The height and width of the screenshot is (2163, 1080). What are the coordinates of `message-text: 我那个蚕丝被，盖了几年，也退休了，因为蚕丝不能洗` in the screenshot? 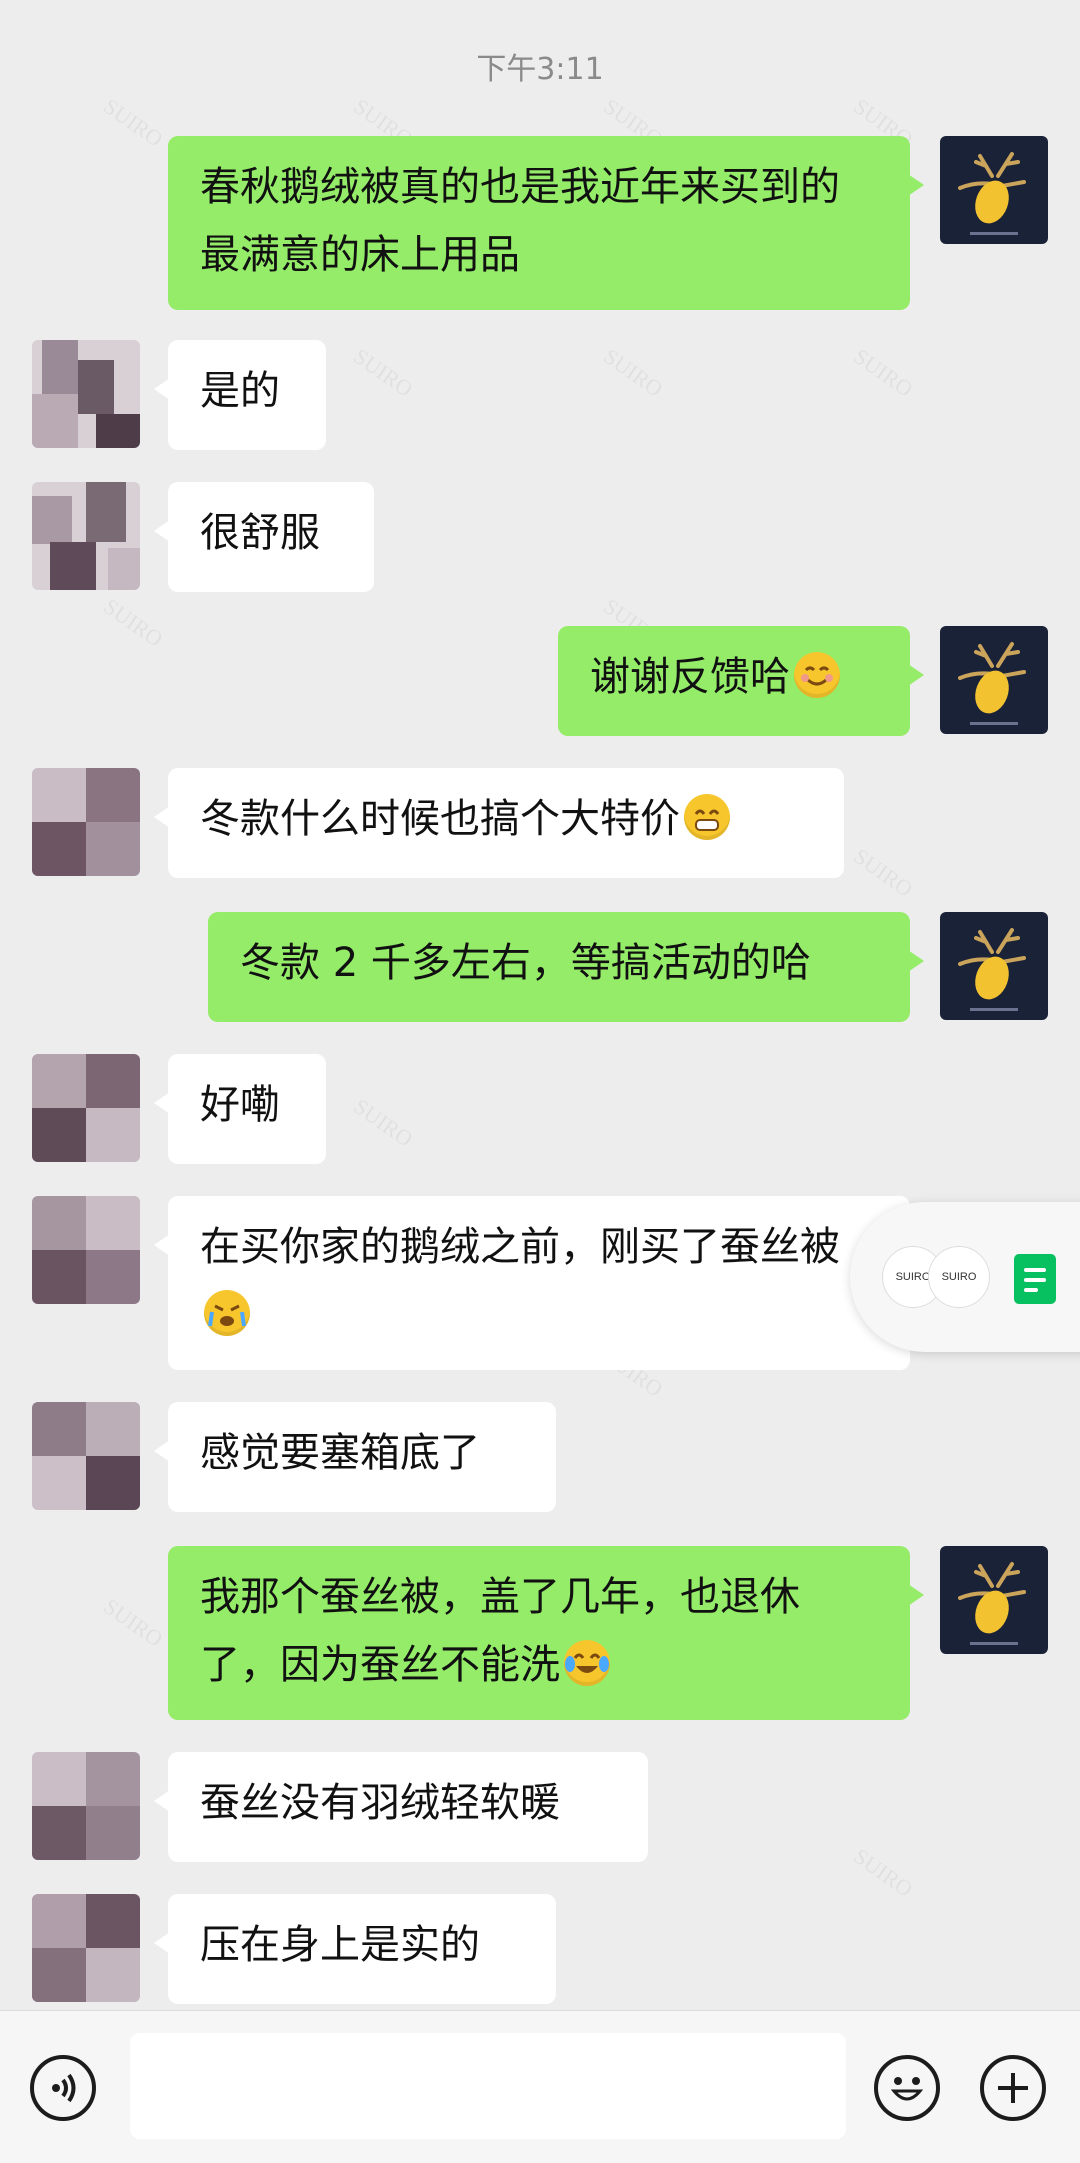 It's located at (500, 1631).